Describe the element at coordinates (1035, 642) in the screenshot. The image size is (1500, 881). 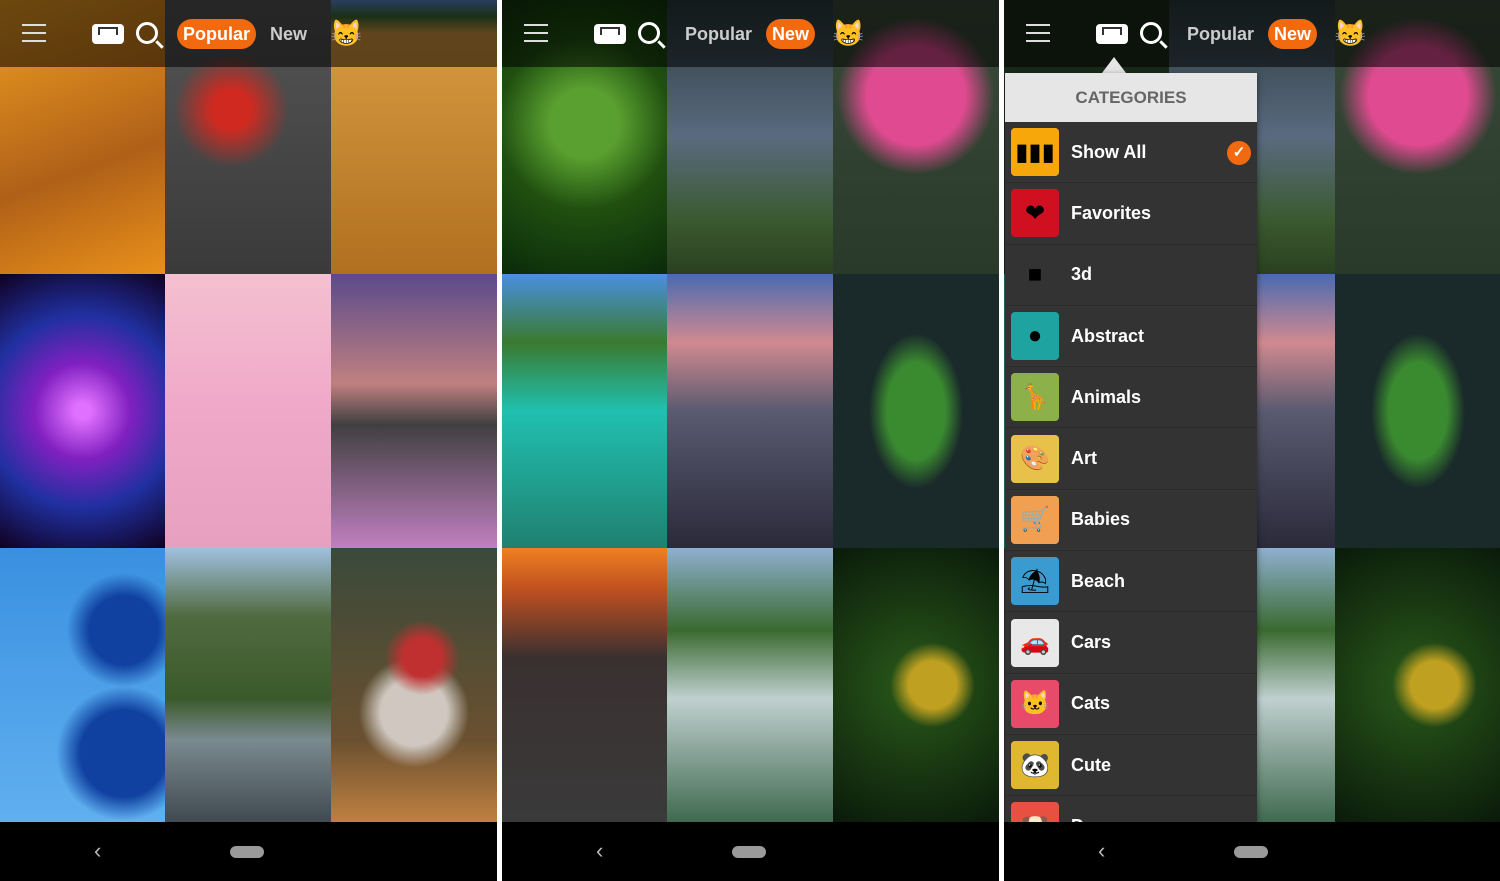
I see `category-thumbnail-icon: 🚗` at that location.